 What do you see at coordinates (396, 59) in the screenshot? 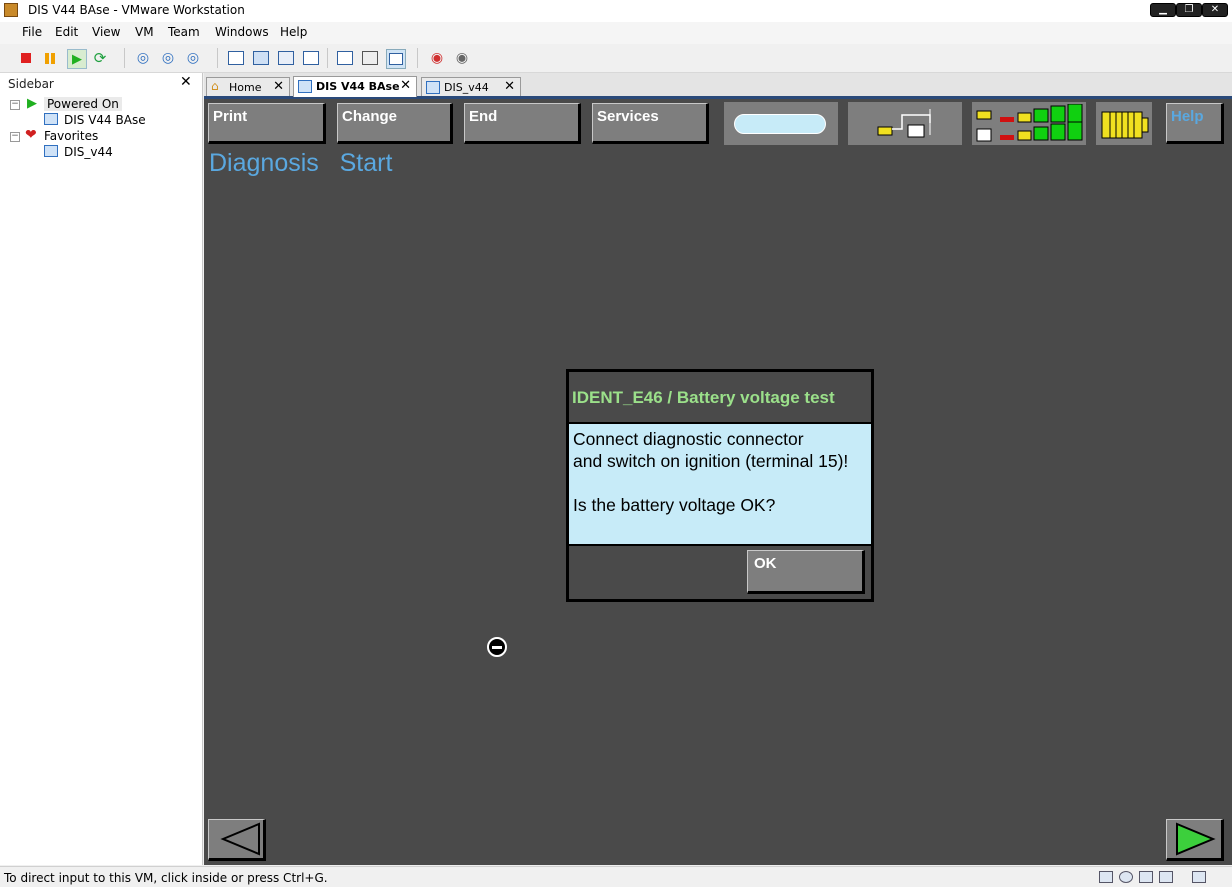
I see `console-view-icon` at bounding box center [396, 59].